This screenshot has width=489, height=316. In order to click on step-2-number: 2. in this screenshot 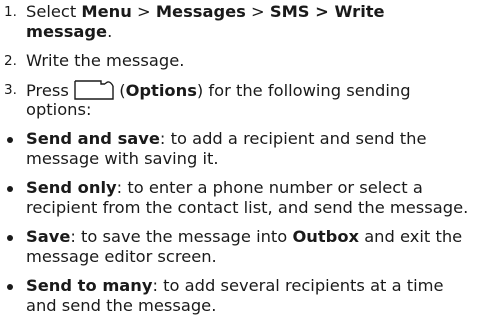, I will do `click(10, 61)`.